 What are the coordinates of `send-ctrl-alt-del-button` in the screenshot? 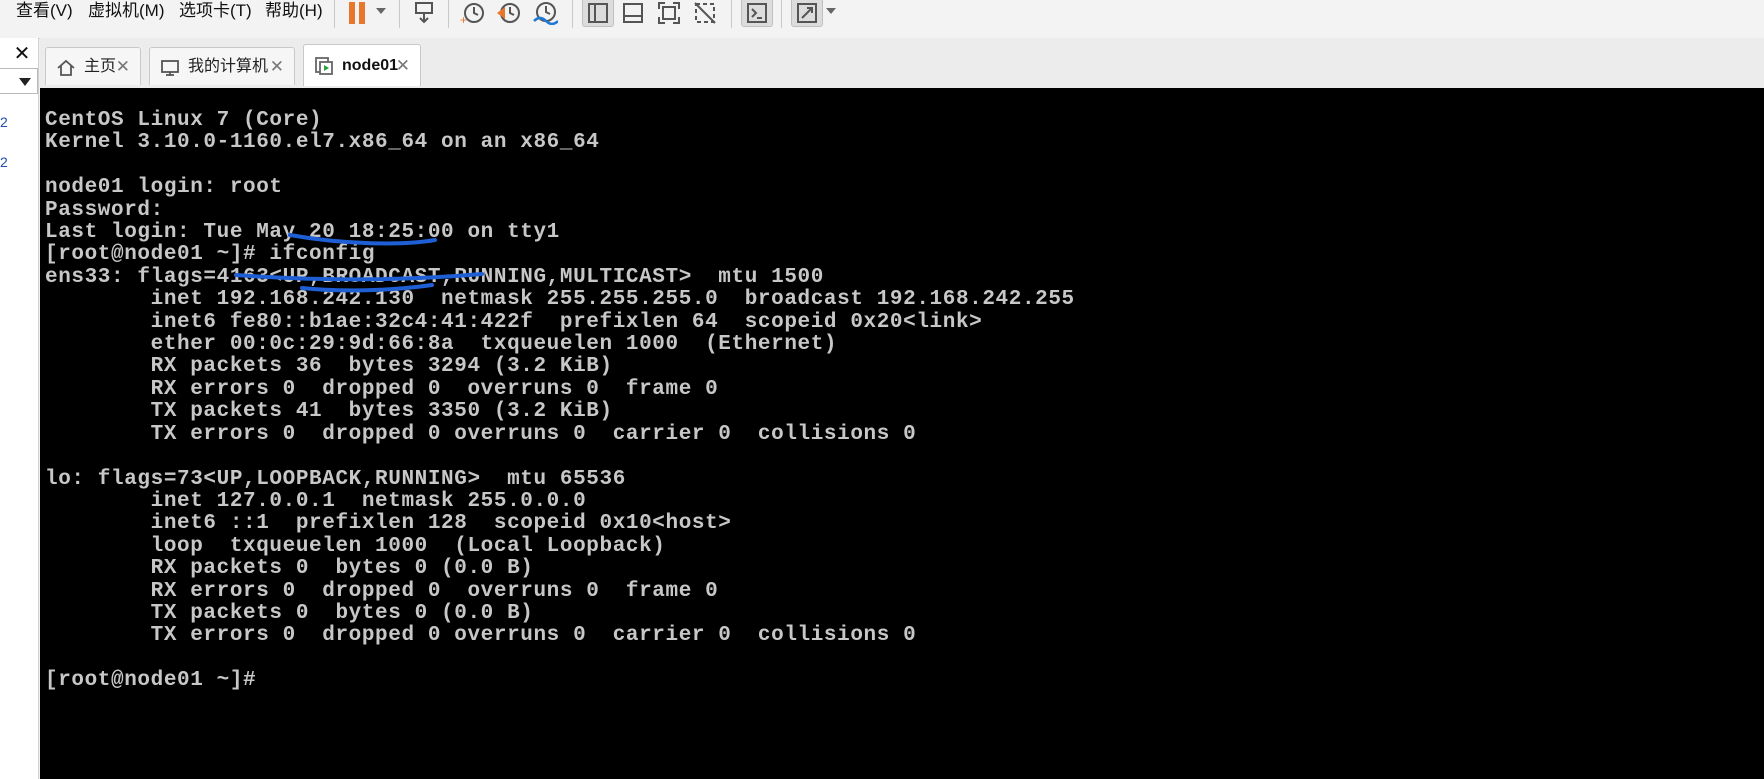 It's located at (425, 13).